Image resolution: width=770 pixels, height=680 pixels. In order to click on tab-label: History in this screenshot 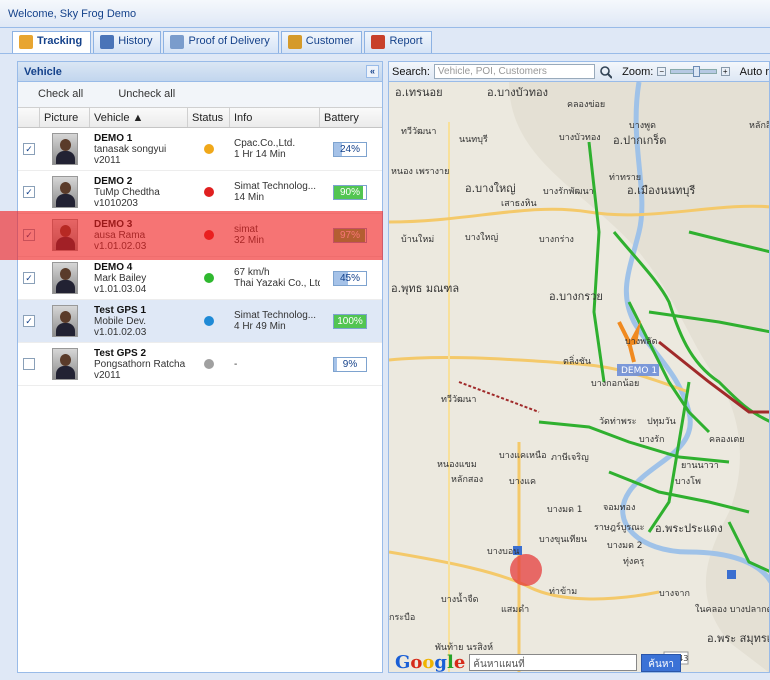, I will do `click(135, 41)`.